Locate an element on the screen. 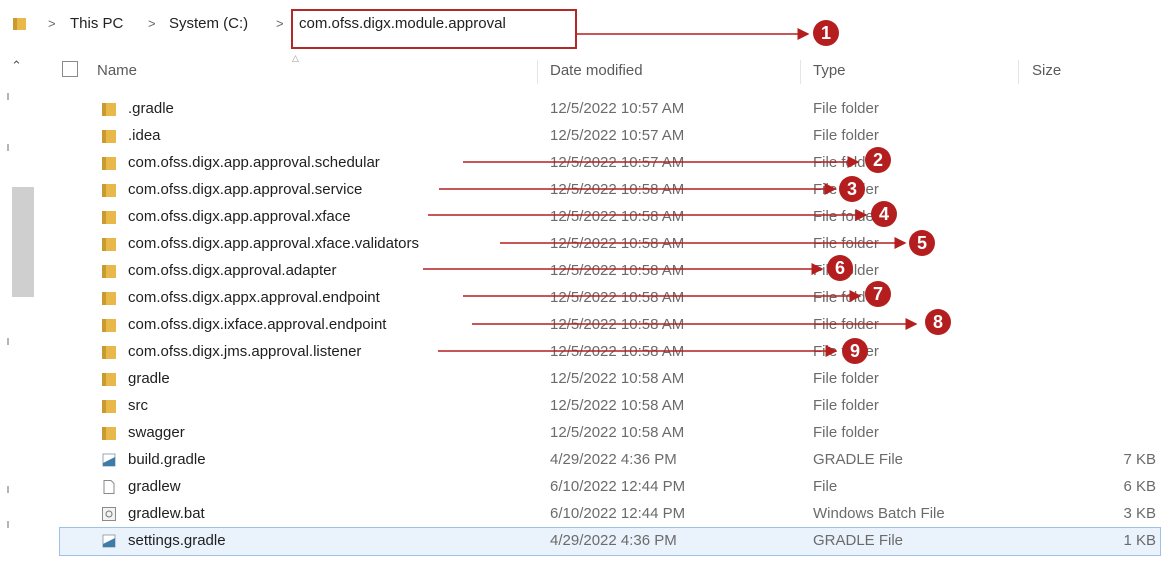 The width and height of the screenshot is (1174, 563). column-header-size: Size is located at coordinates (1046, 70).